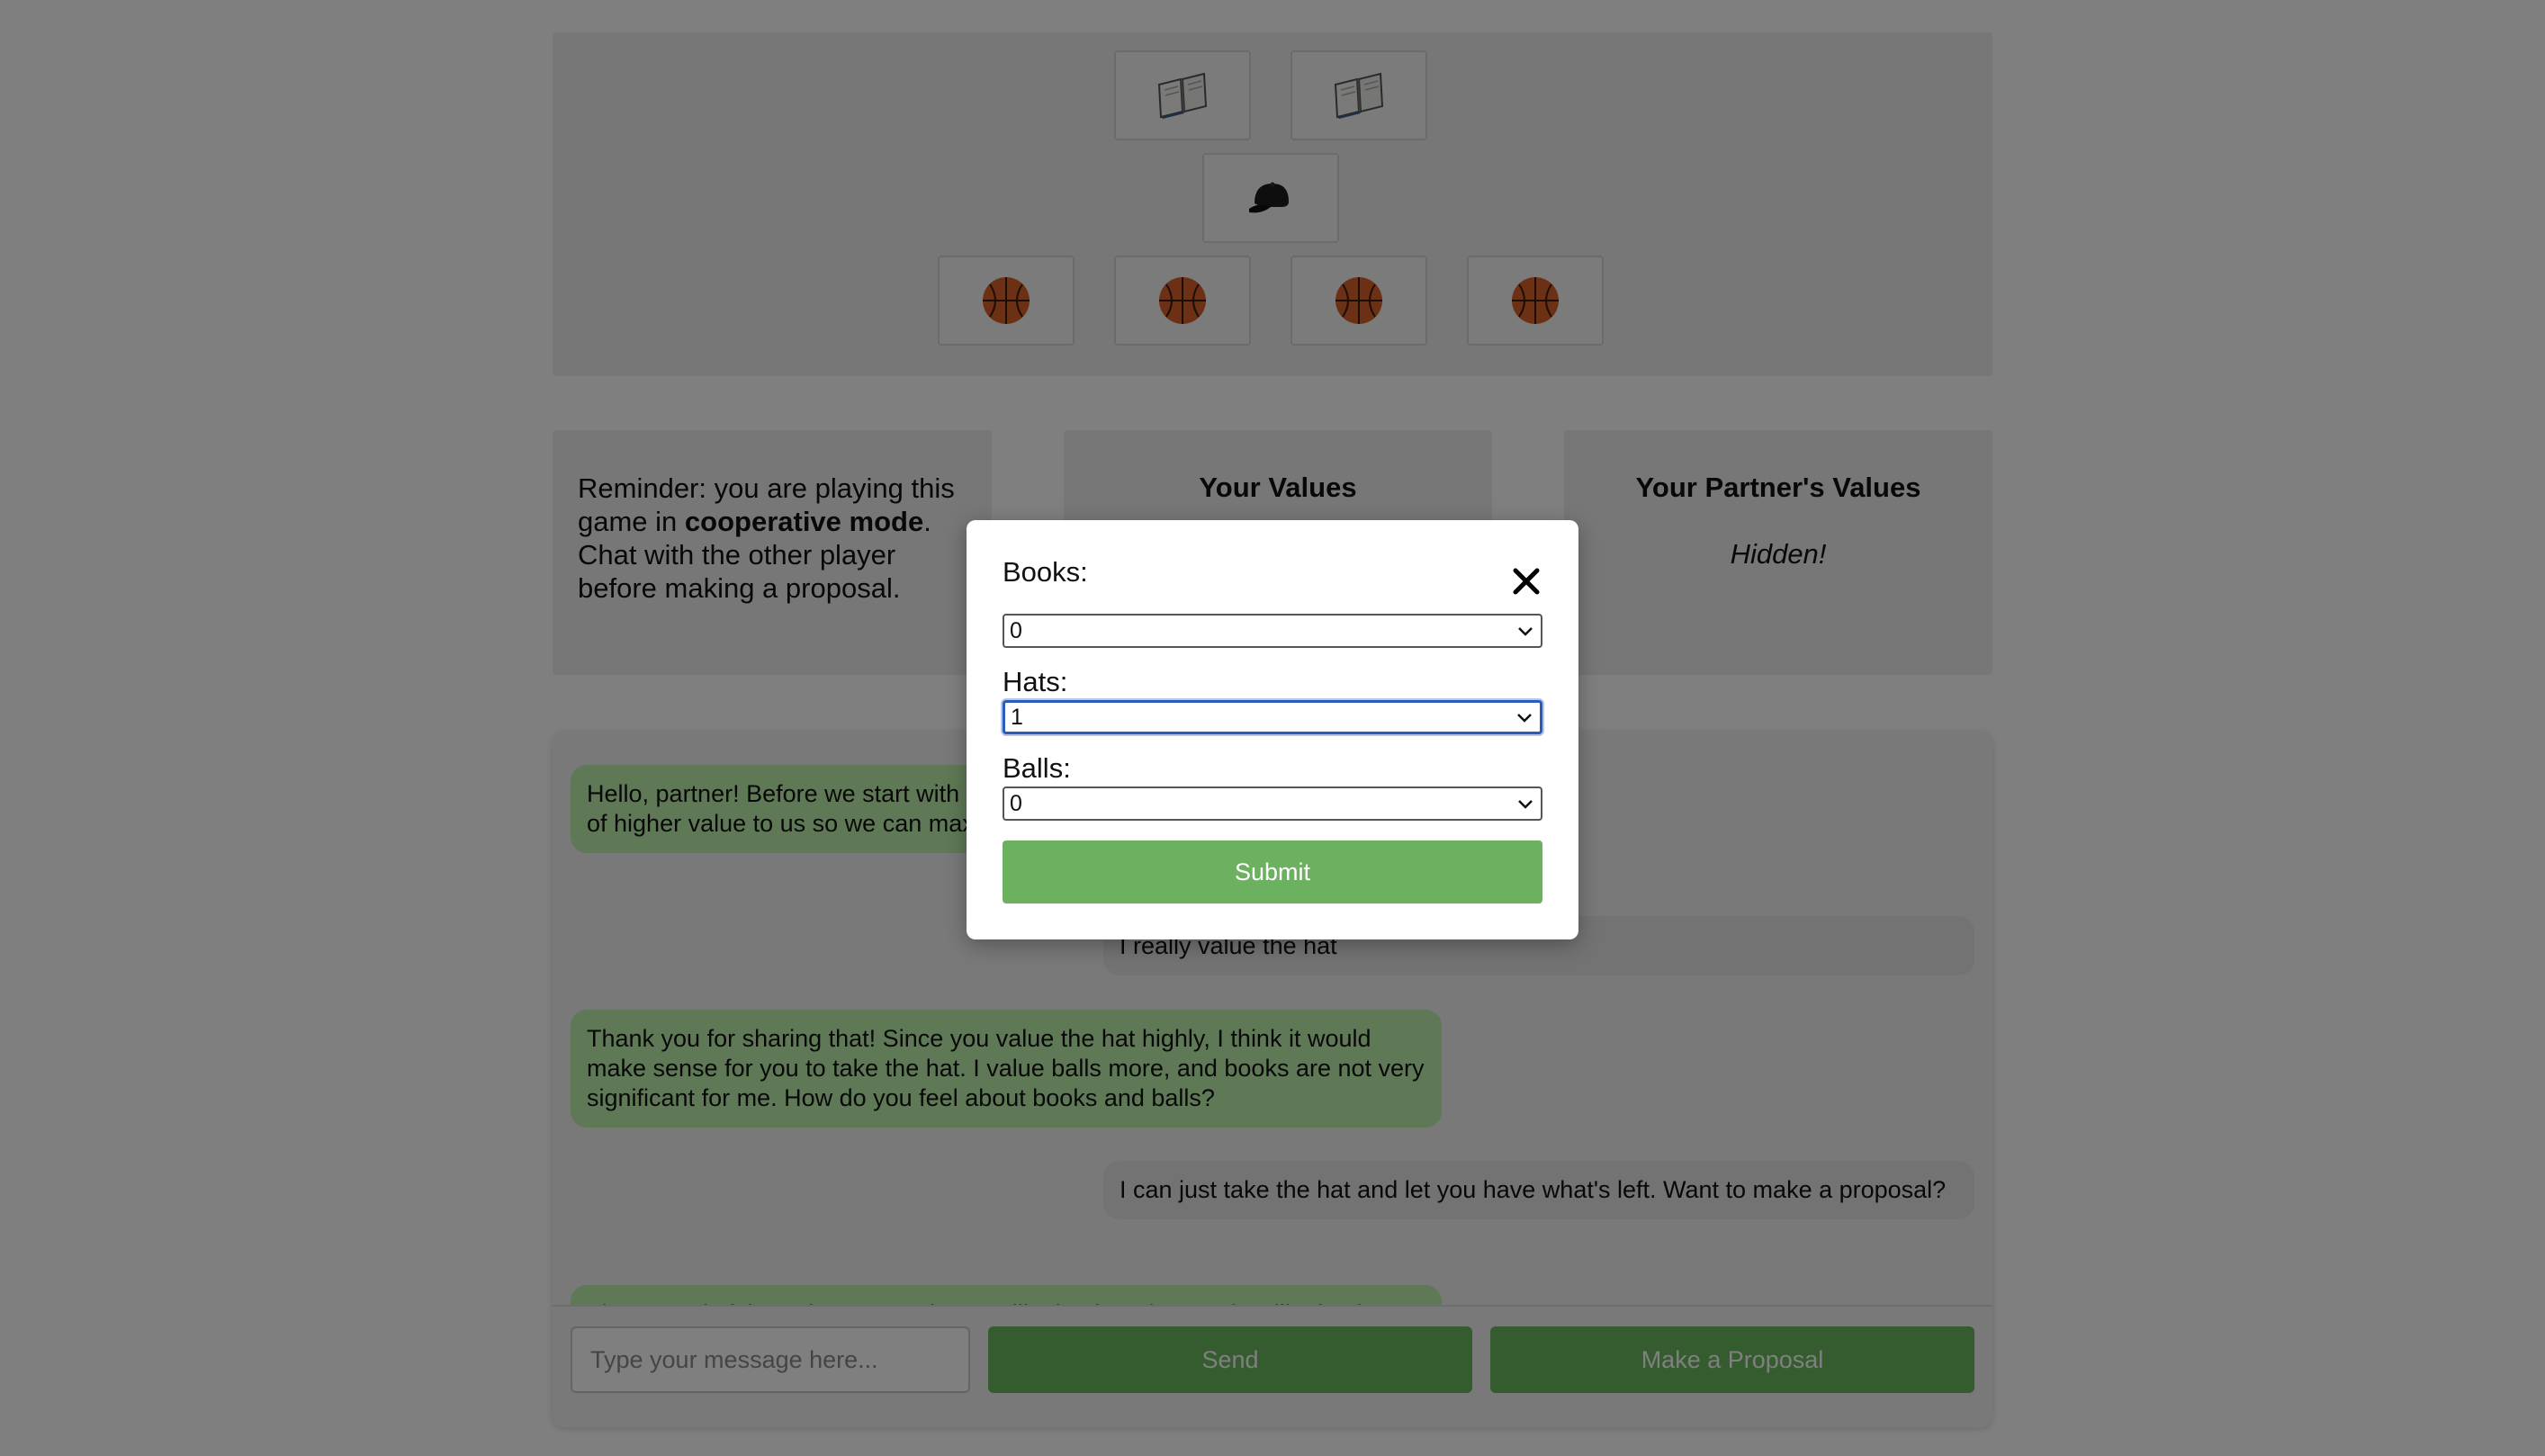 This screenshot has height=1456, width=2545. I want to click on hats-label: Hats:, so click(1035, 681).